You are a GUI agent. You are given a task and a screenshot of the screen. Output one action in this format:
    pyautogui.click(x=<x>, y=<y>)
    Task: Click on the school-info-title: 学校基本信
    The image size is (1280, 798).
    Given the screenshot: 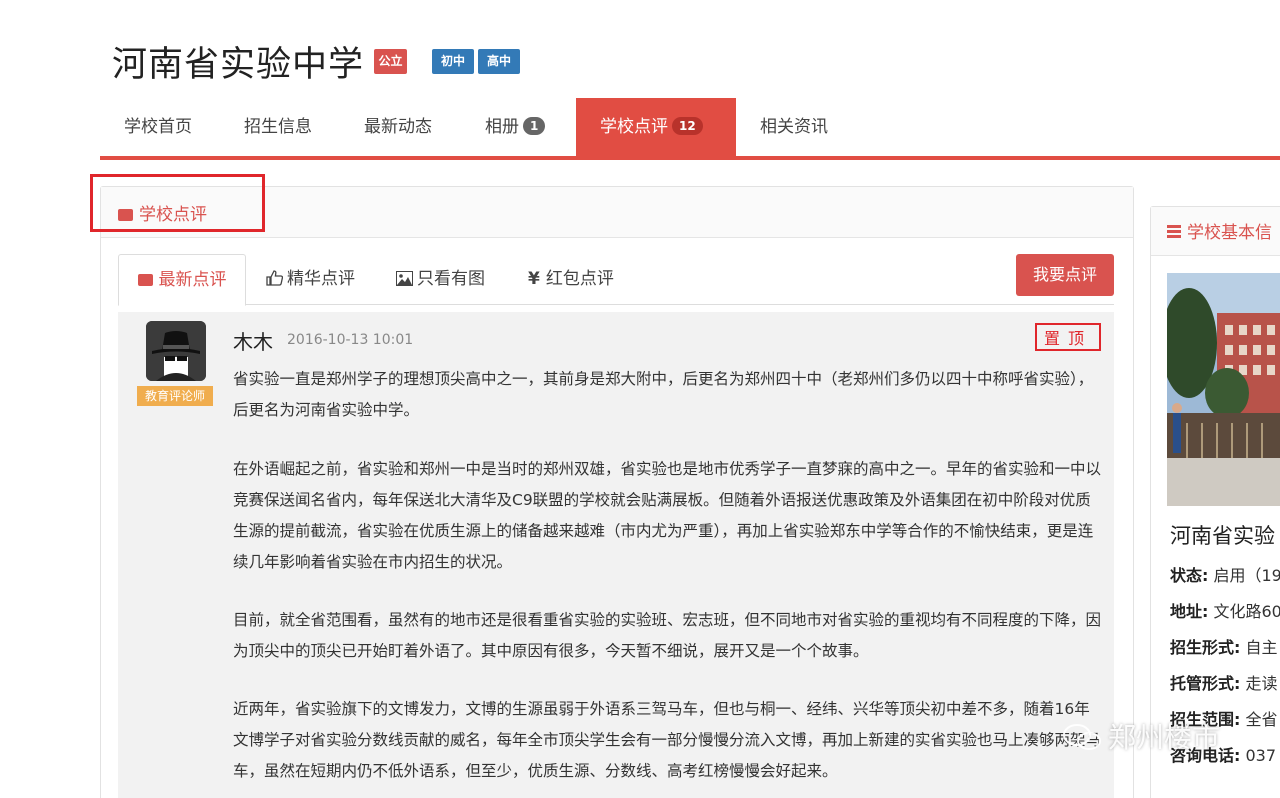 What is the action you would take?
    pyautogui.click(x=1219, y=230)
    